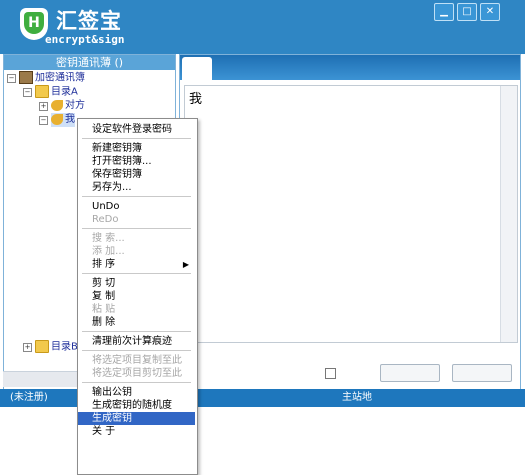  Describe the element at coordinates (136, 418) in the screenshot. I see `menu-item: 生成密钥` at that location.